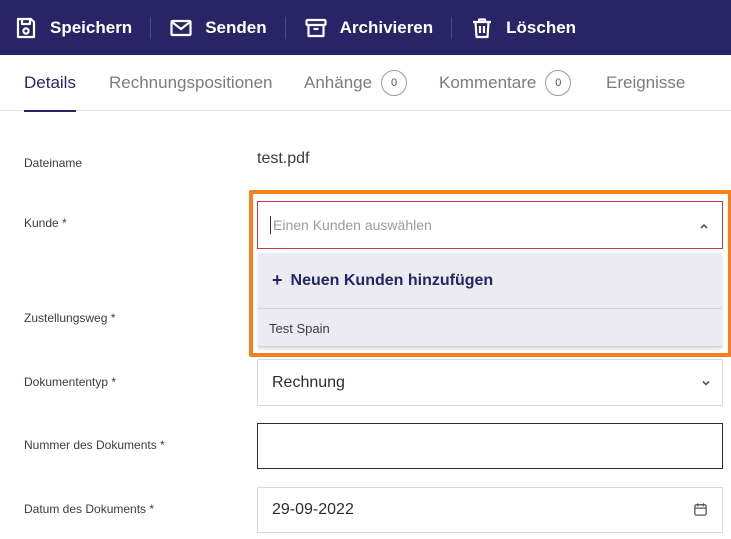 The image size is (731, 539). I want to click on save-button: Speichern, so click(73, 27).